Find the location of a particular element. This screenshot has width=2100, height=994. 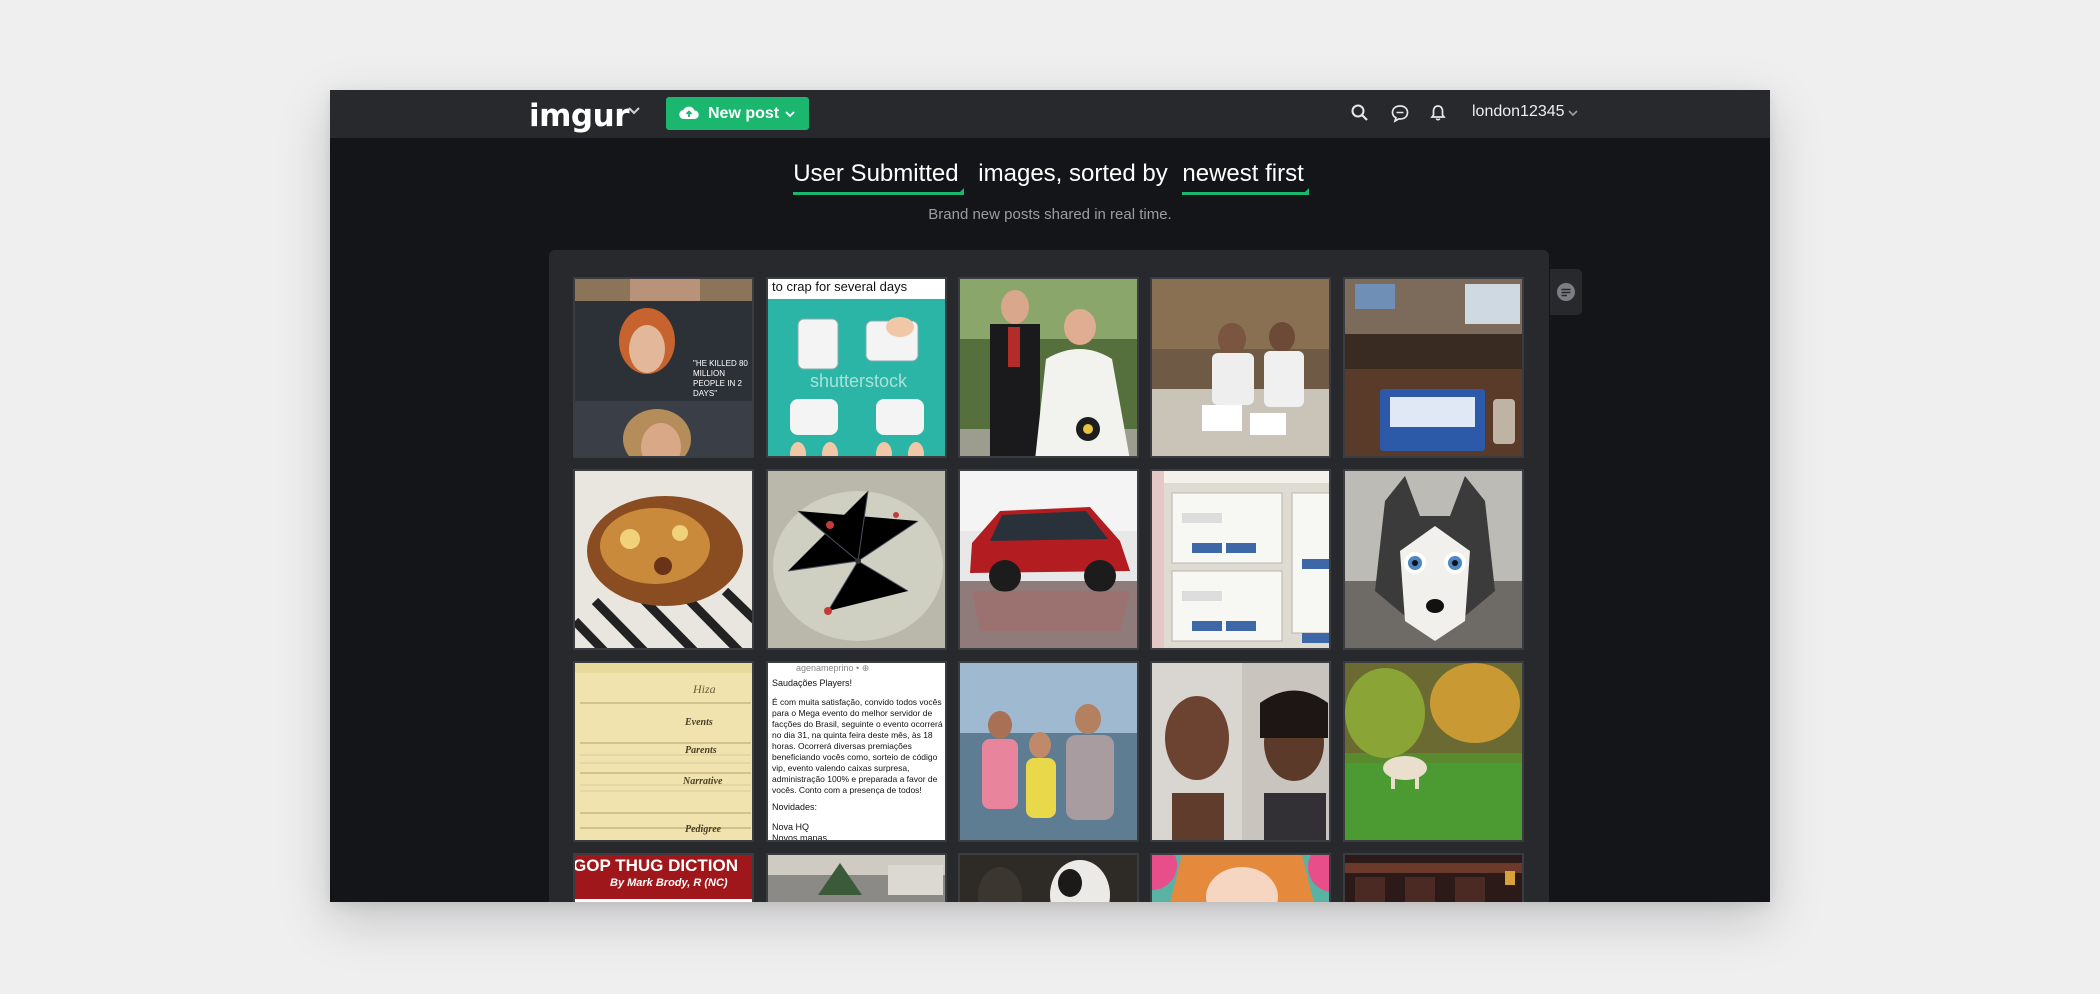

page-subtitle: Brand new posts shared in real time. is located at coordinates (1050, 214).